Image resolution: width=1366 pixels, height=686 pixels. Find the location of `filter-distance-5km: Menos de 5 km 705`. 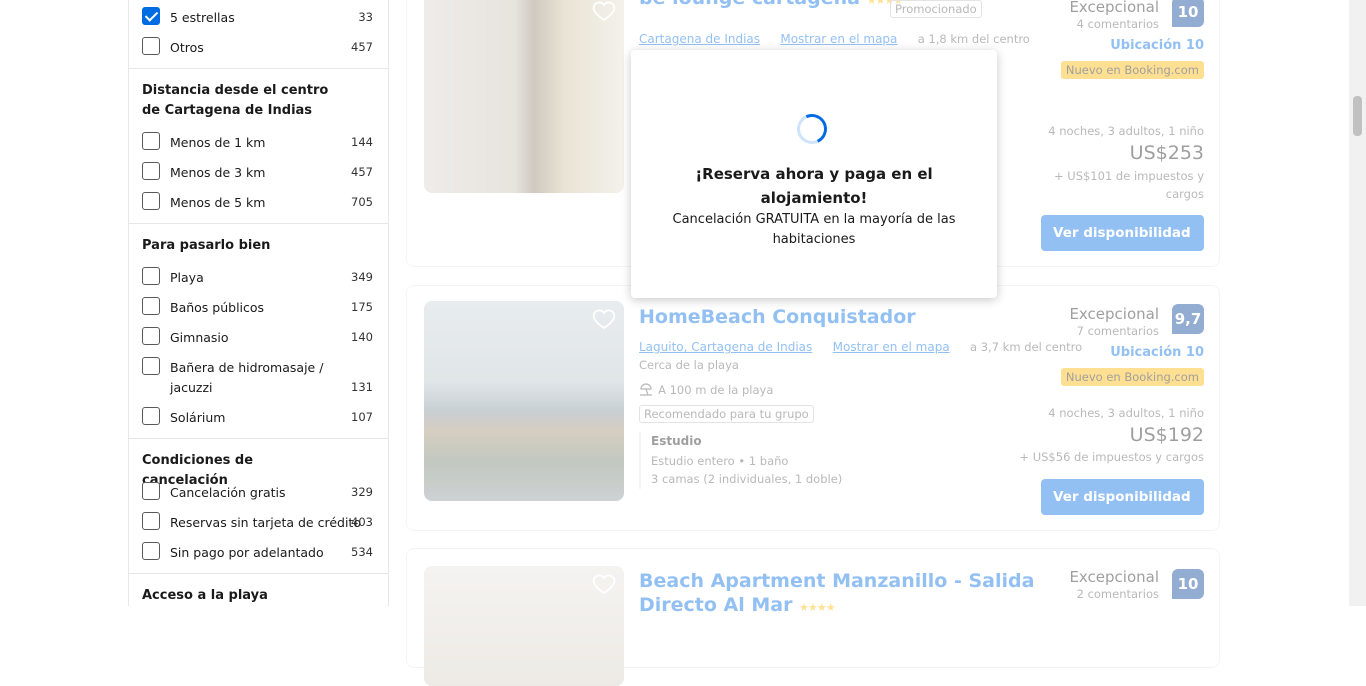

filter-distance-5km: Menos de 5 km 705 is located at coordinates (257, 202).